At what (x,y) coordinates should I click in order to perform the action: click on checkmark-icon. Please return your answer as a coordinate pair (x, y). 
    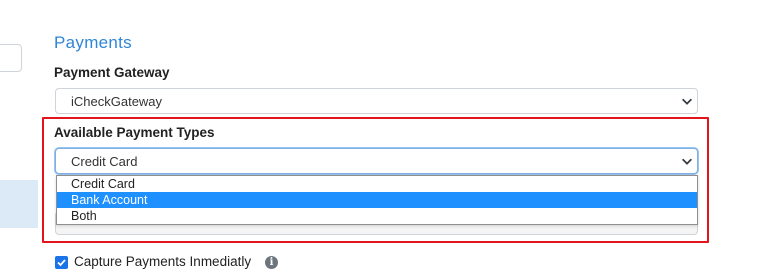
    Looking at the image, I should click on (61, 263).